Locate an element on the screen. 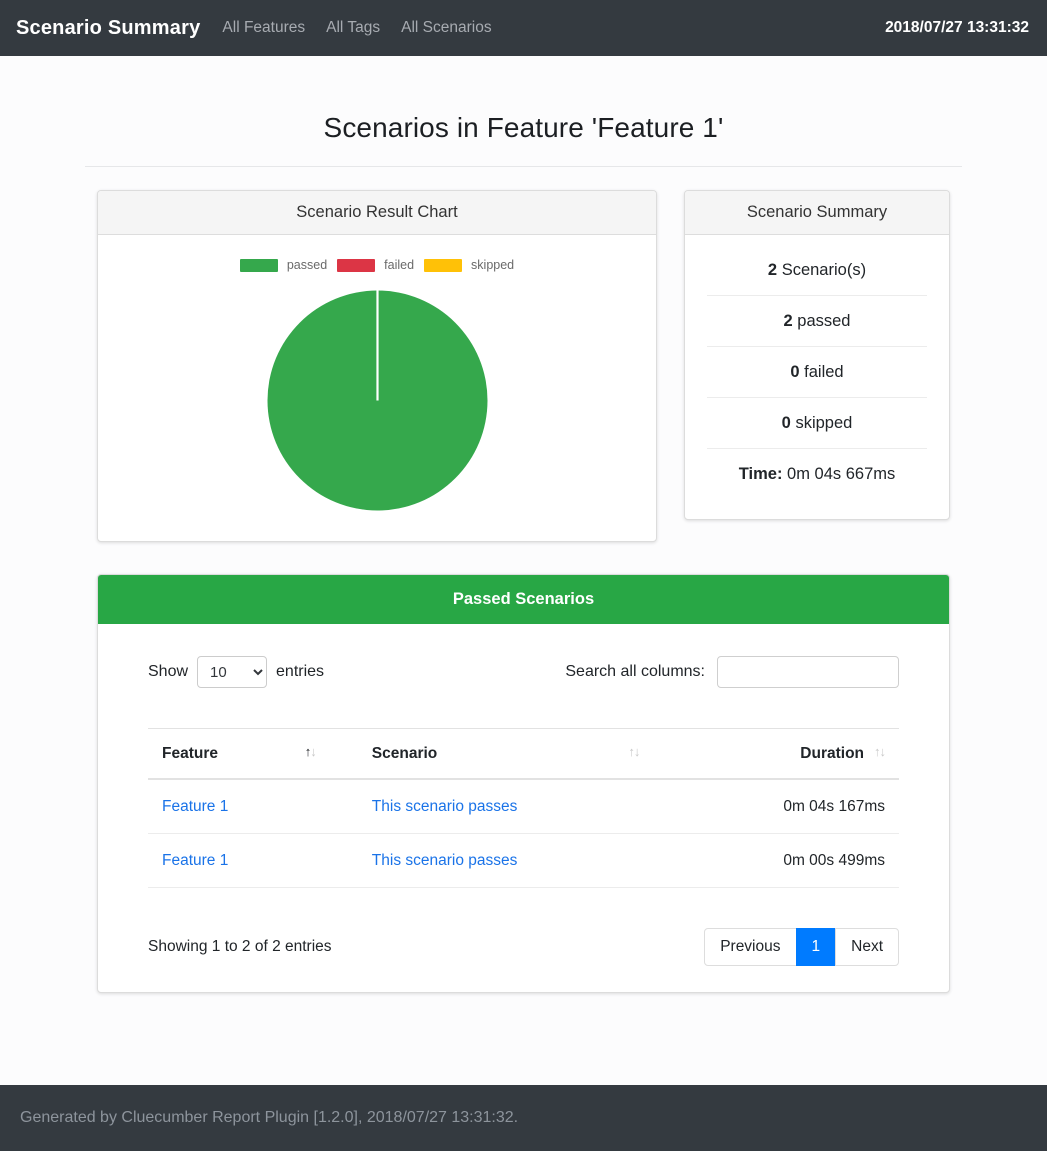  chart-panel-title: Scenario Result Chart is located at coordinates (377, 213).